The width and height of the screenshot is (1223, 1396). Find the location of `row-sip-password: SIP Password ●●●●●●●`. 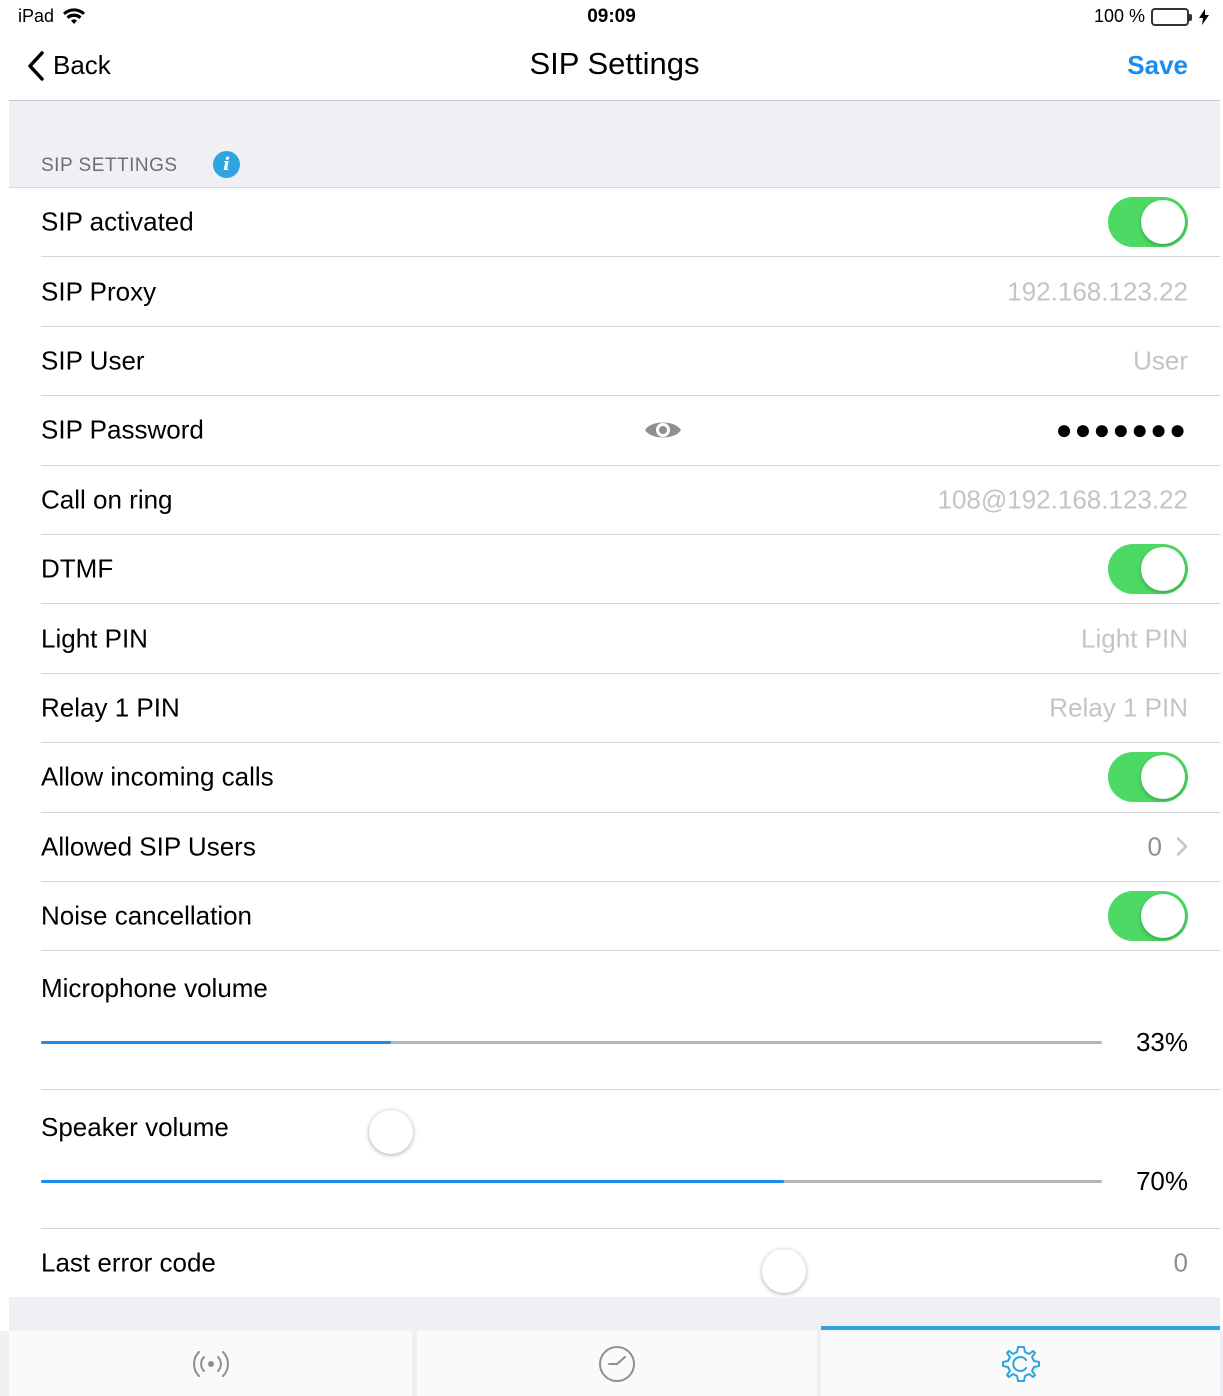

row-sip-password: SIP Password ●●●●●●● is located at coordinates (630, 431).